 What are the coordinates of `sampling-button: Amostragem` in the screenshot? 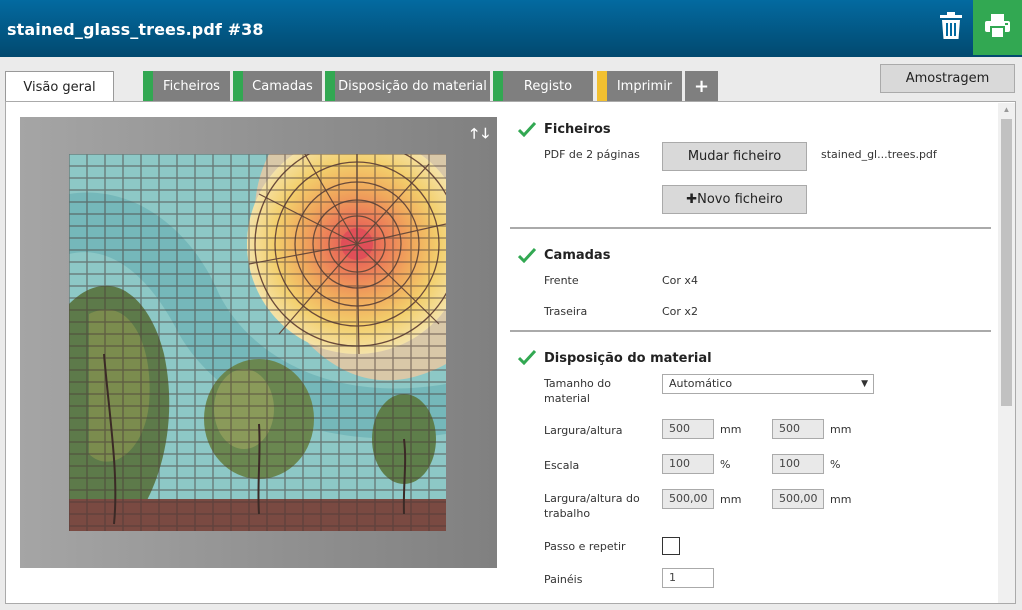 It's located at (947, 78).